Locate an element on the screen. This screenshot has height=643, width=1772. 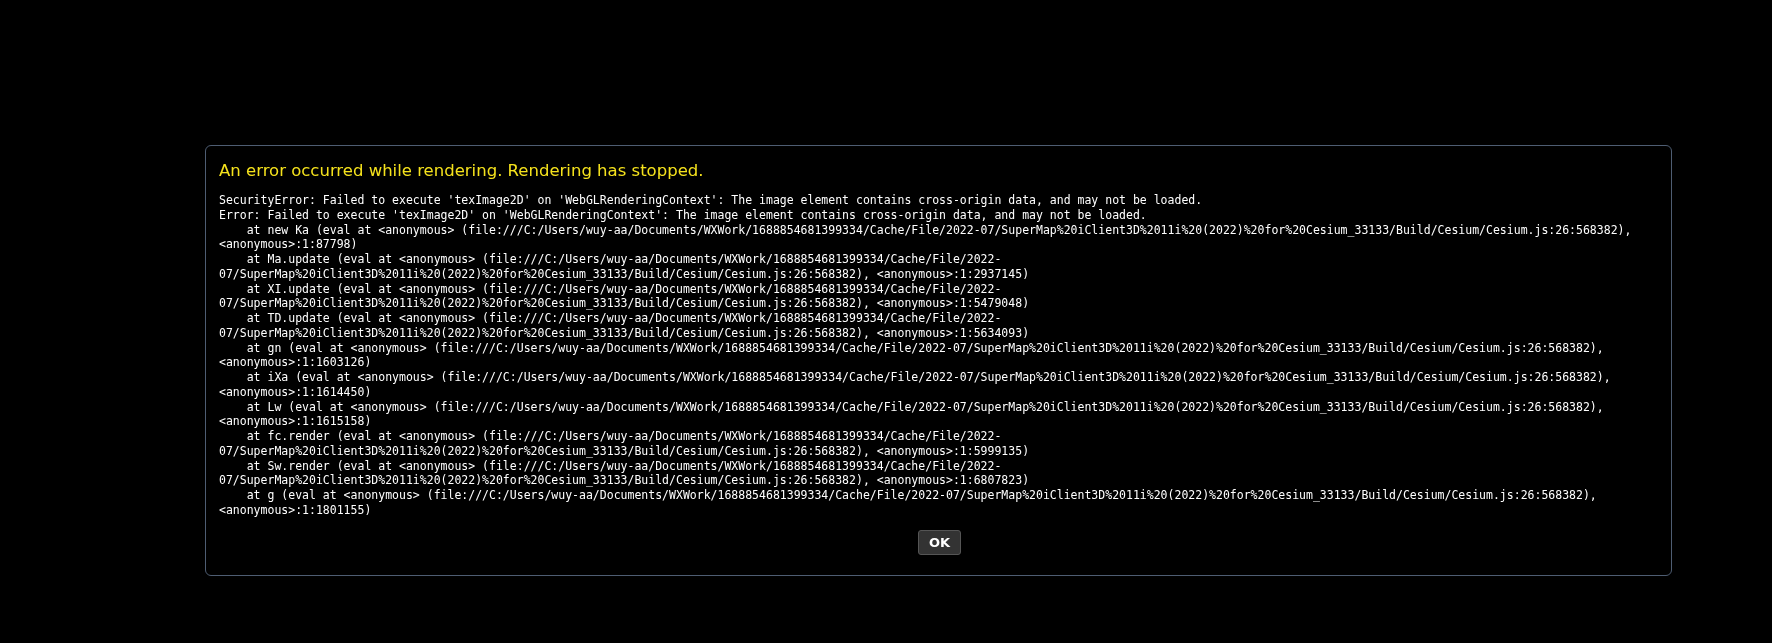
ok-button: OK is located at coordinates (939, 542).